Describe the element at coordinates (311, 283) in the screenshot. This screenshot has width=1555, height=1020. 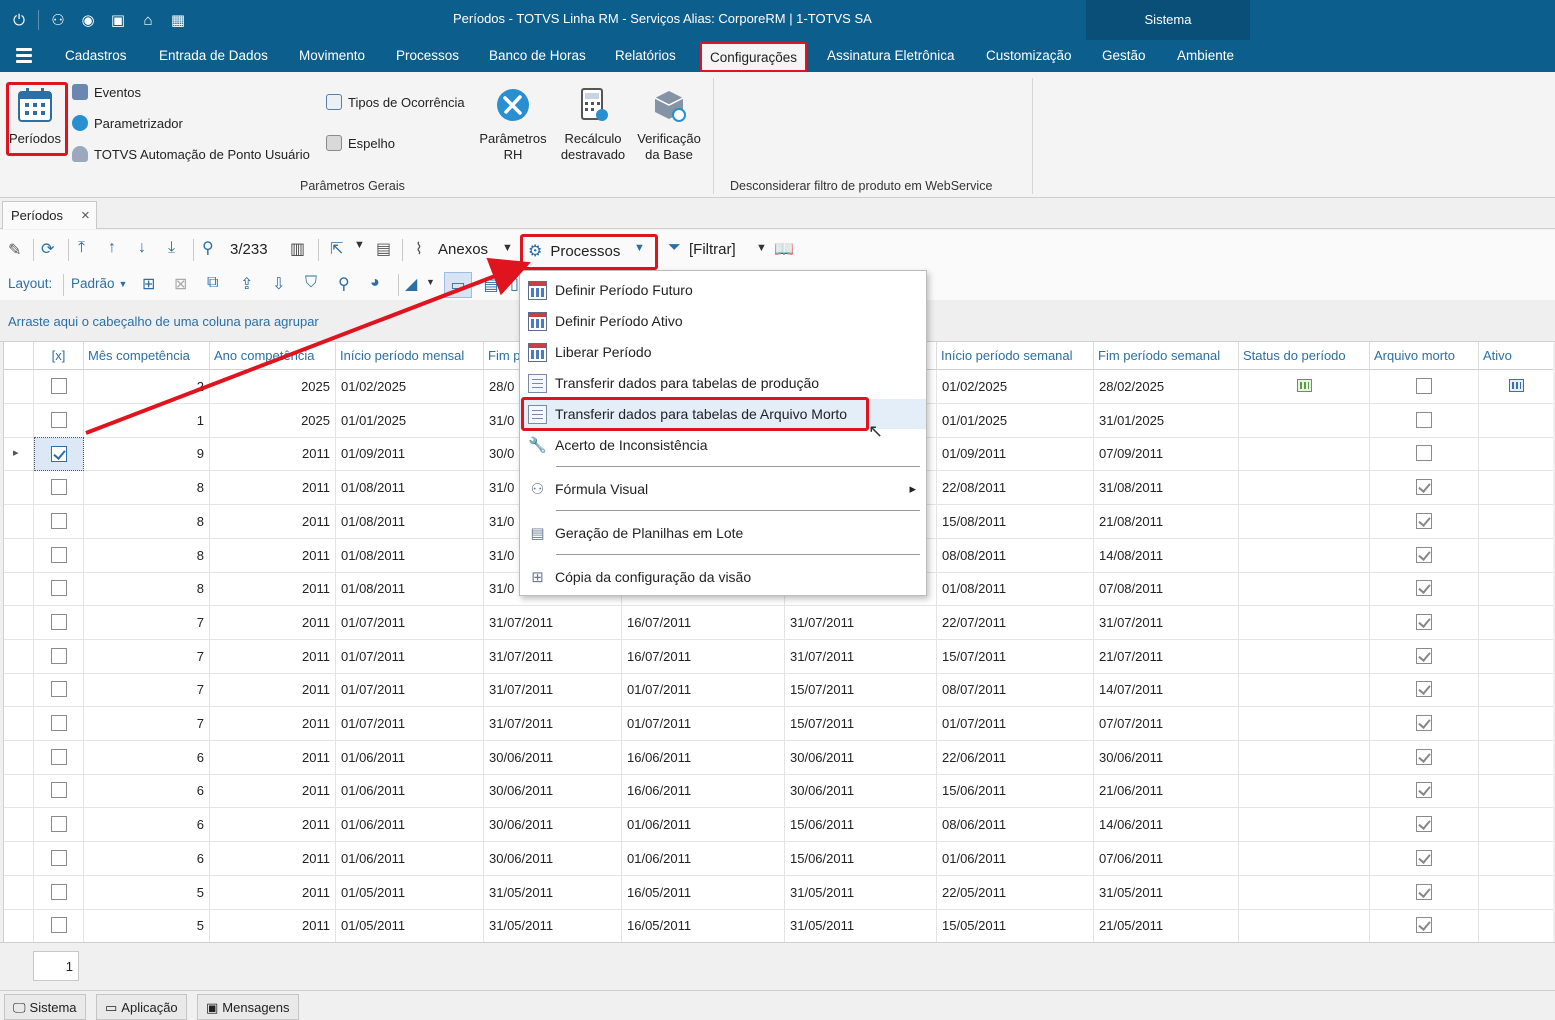
I see `paint-icon: ⛉` at that location.